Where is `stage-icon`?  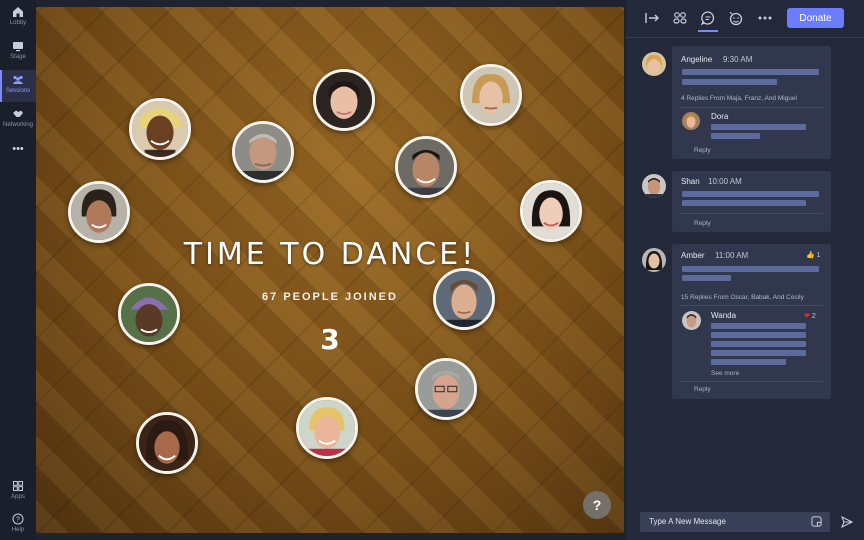
stage-icon is located at coordinates (18, 47).